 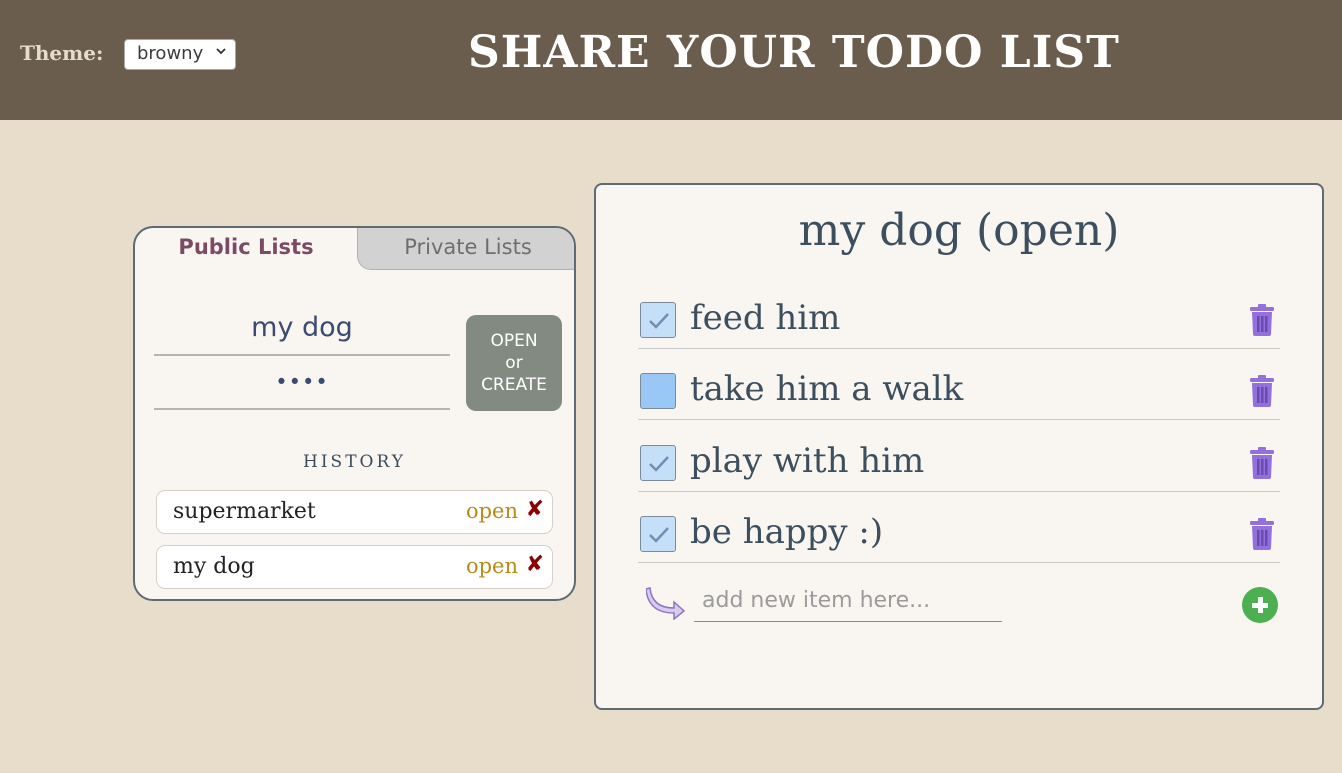 I want to click on open-or-create-button: OPEN or CREATE, so click(x=514, y=363).